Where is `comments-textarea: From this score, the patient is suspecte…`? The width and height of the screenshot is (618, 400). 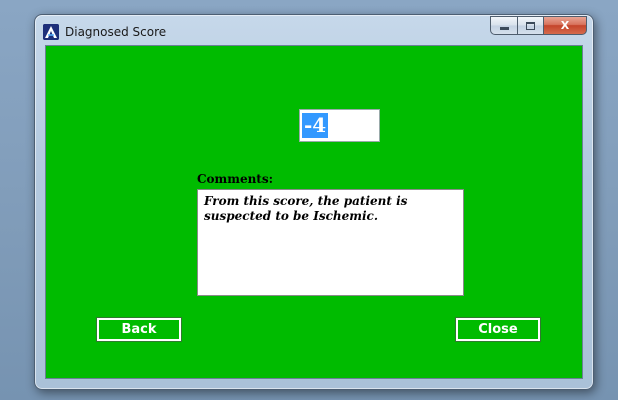 comments-textarea: From this score, the patient is suspecte… is located at coordinates (330, 242).